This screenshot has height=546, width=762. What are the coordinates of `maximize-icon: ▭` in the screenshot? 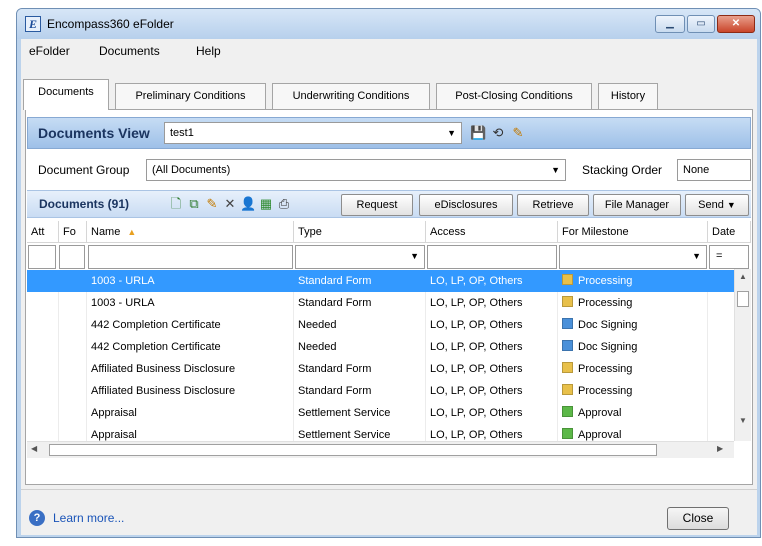 It's located at (701, 23).